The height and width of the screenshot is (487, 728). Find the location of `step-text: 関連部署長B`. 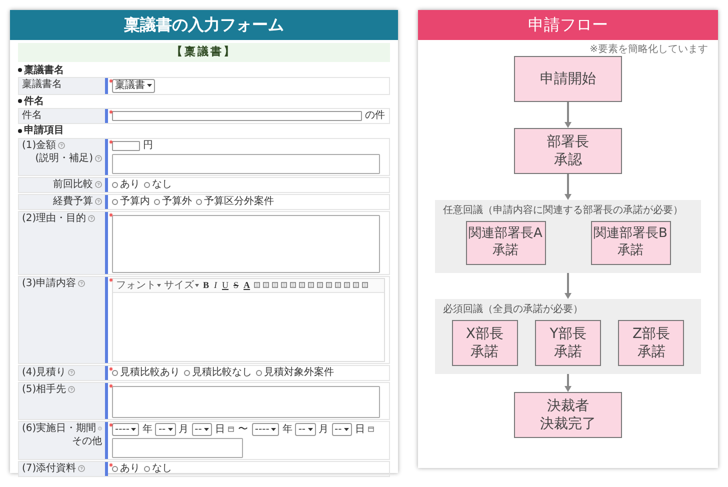

step-text: 関連部署長B is located at coordinates (631, 234).